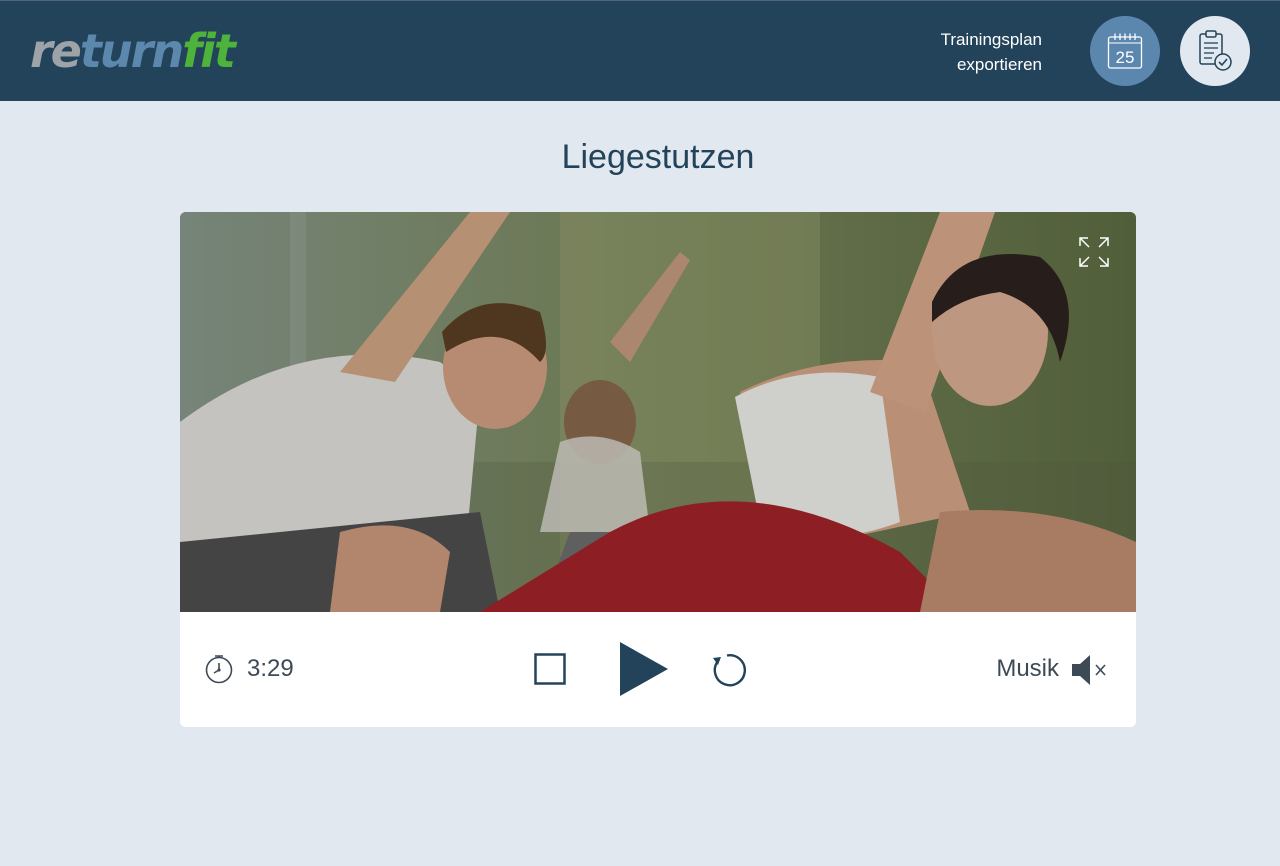  I want to click on exercise-title: Liegestutzen, so click(658, 157).